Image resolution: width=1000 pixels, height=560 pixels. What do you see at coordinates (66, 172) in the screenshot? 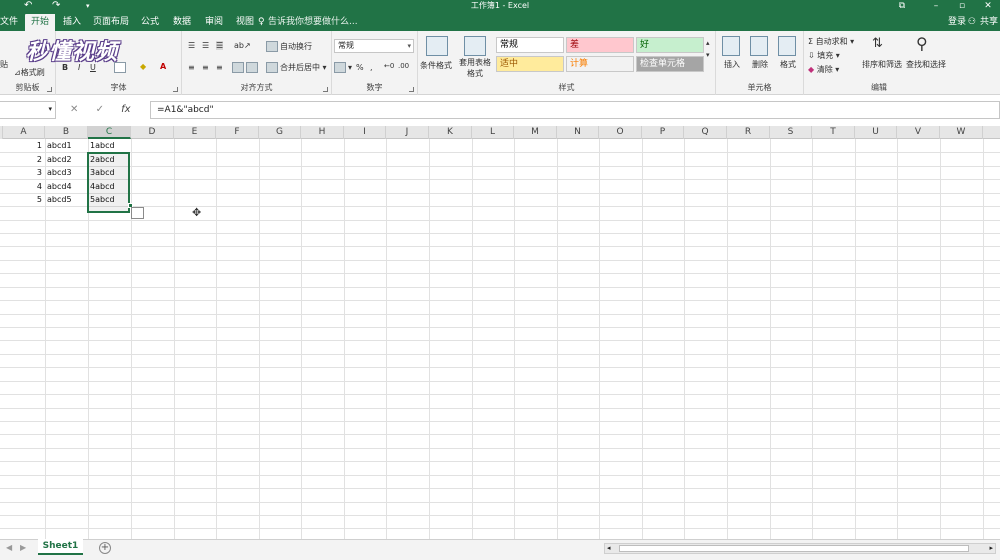
I see `cell-b3: abcd3` at bounding box center [66, 172].